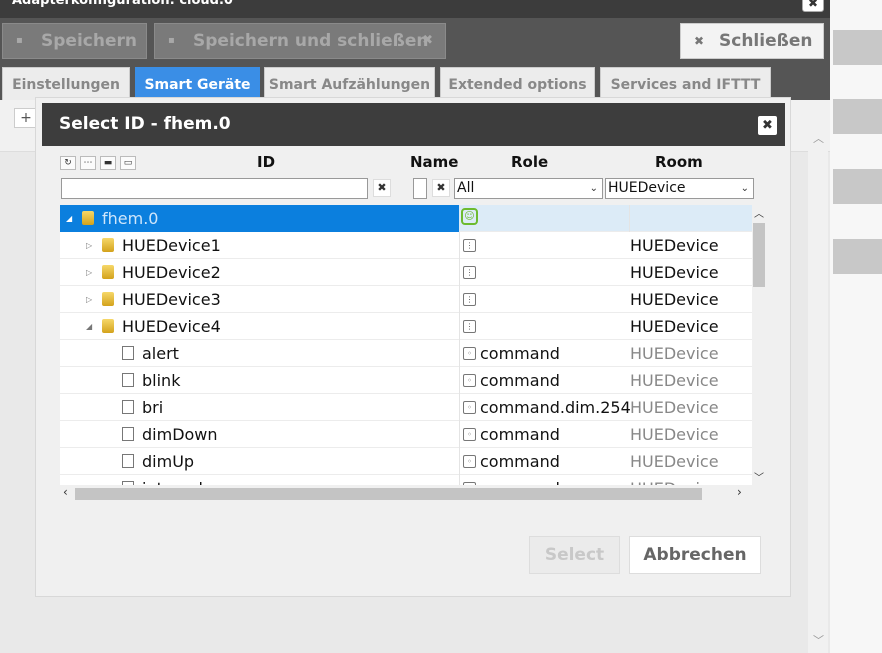 This screenshot has width=882, height=653. Describe the element at coordinates (406, 245) in the screenshot. I see `tree-row: ▷ HUEDevice1 ⋮ HUEDevice` at that location.